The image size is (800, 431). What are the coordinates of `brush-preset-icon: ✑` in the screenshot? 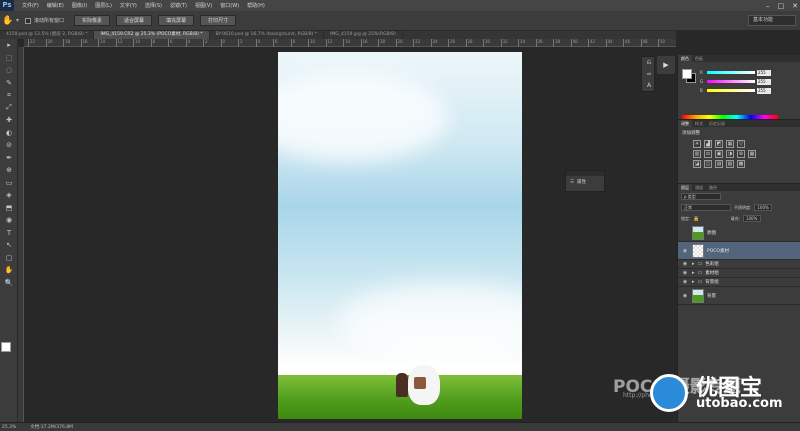 It's located at (649, 74).